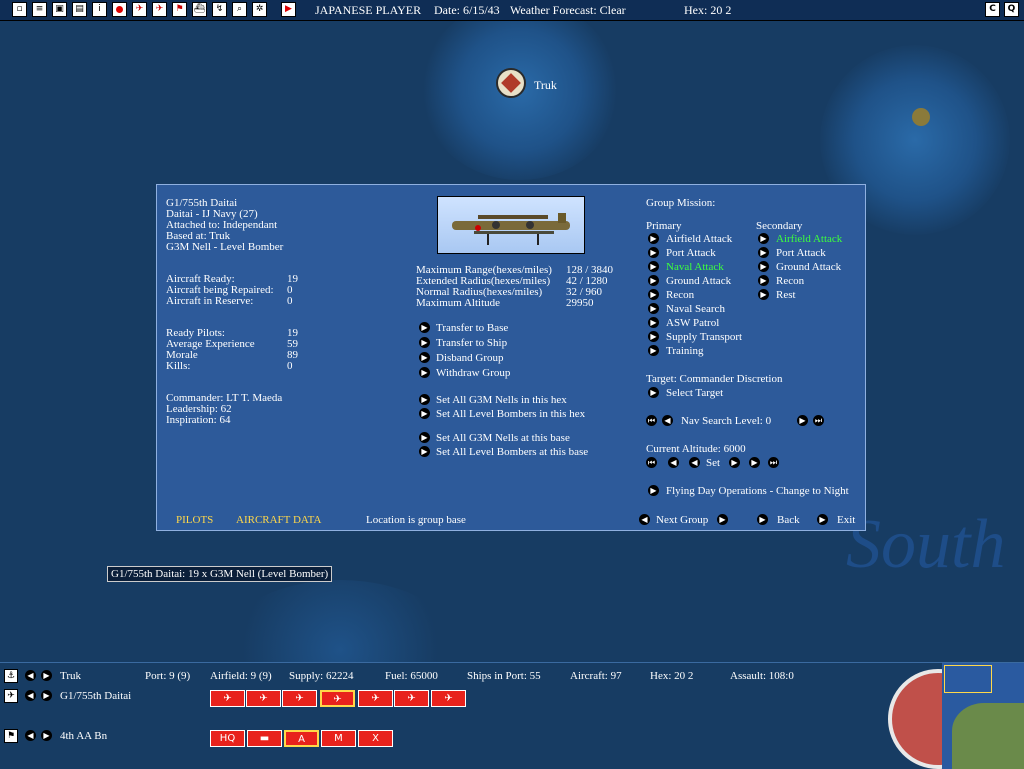  Describe the element at coordinates (472, 328) in the screenshot. I see `transfer-base-button: Transfer to Base` at that location.